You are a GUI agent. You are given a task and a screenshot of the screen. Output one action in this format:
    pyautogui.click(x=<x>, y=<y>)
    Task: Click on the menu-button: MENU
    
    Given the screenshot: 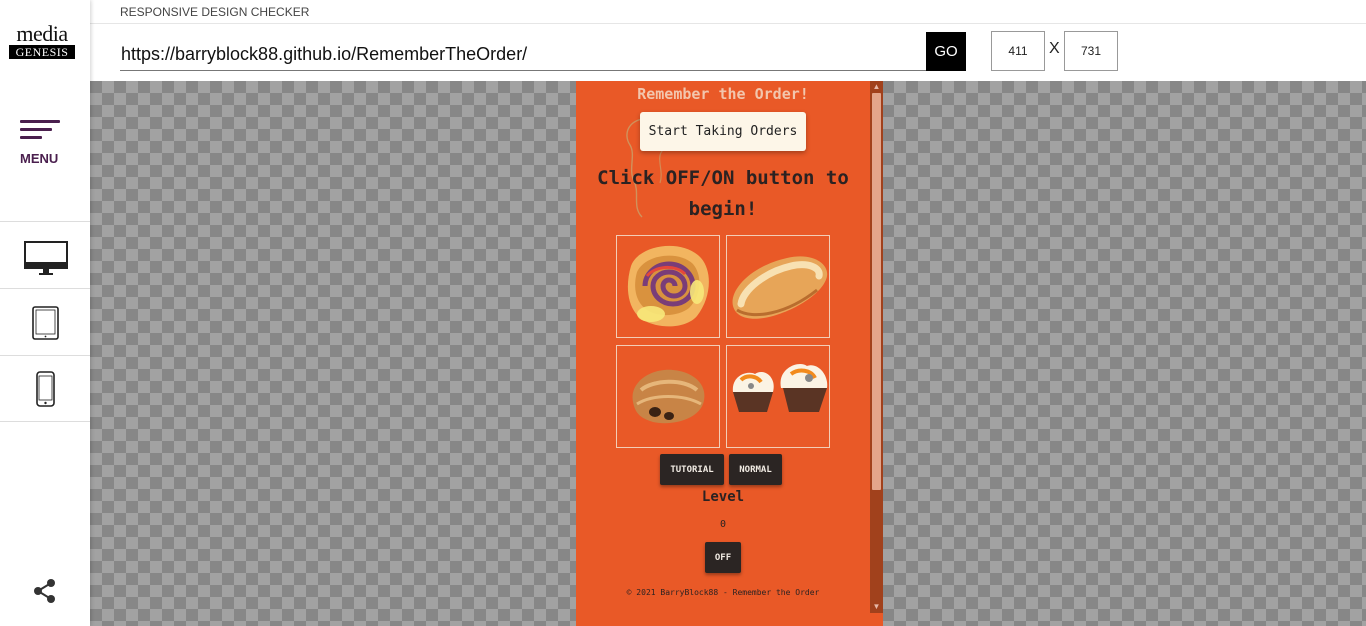 What is the action you would take?
    pyautogui.click(x=45, y=161)
    